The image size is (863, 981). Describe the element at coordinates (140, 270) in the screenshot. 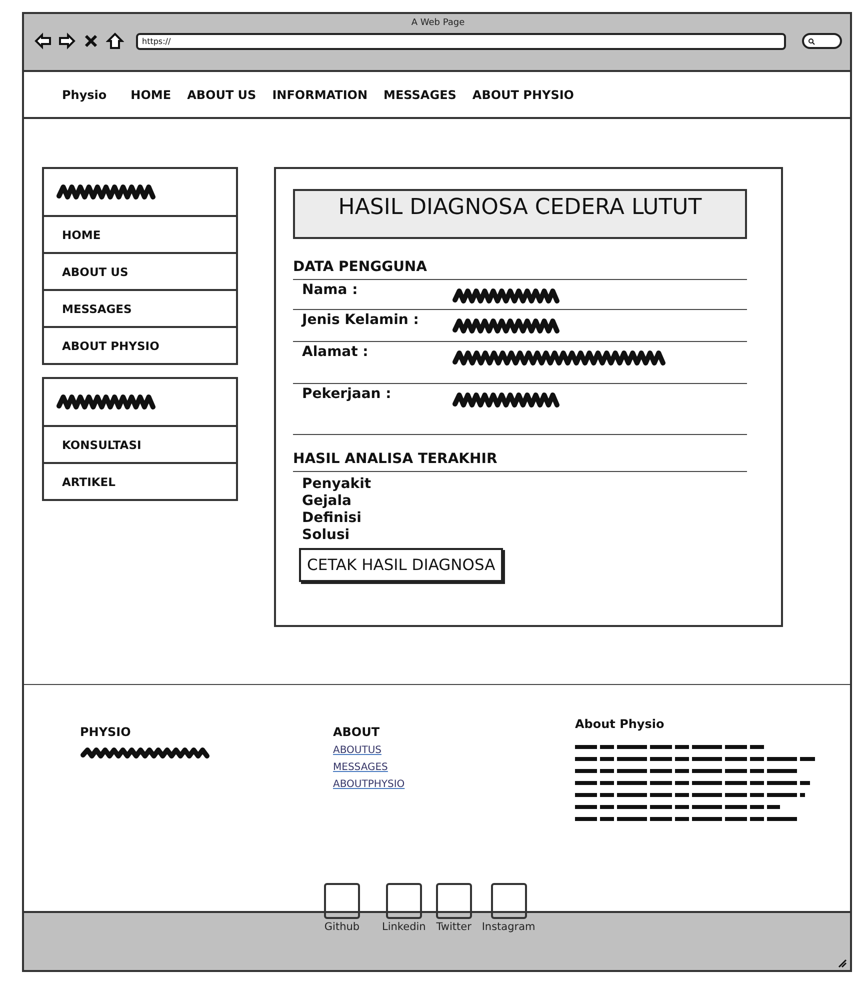

I see `sidebar-item: ABOUT US` at that location.